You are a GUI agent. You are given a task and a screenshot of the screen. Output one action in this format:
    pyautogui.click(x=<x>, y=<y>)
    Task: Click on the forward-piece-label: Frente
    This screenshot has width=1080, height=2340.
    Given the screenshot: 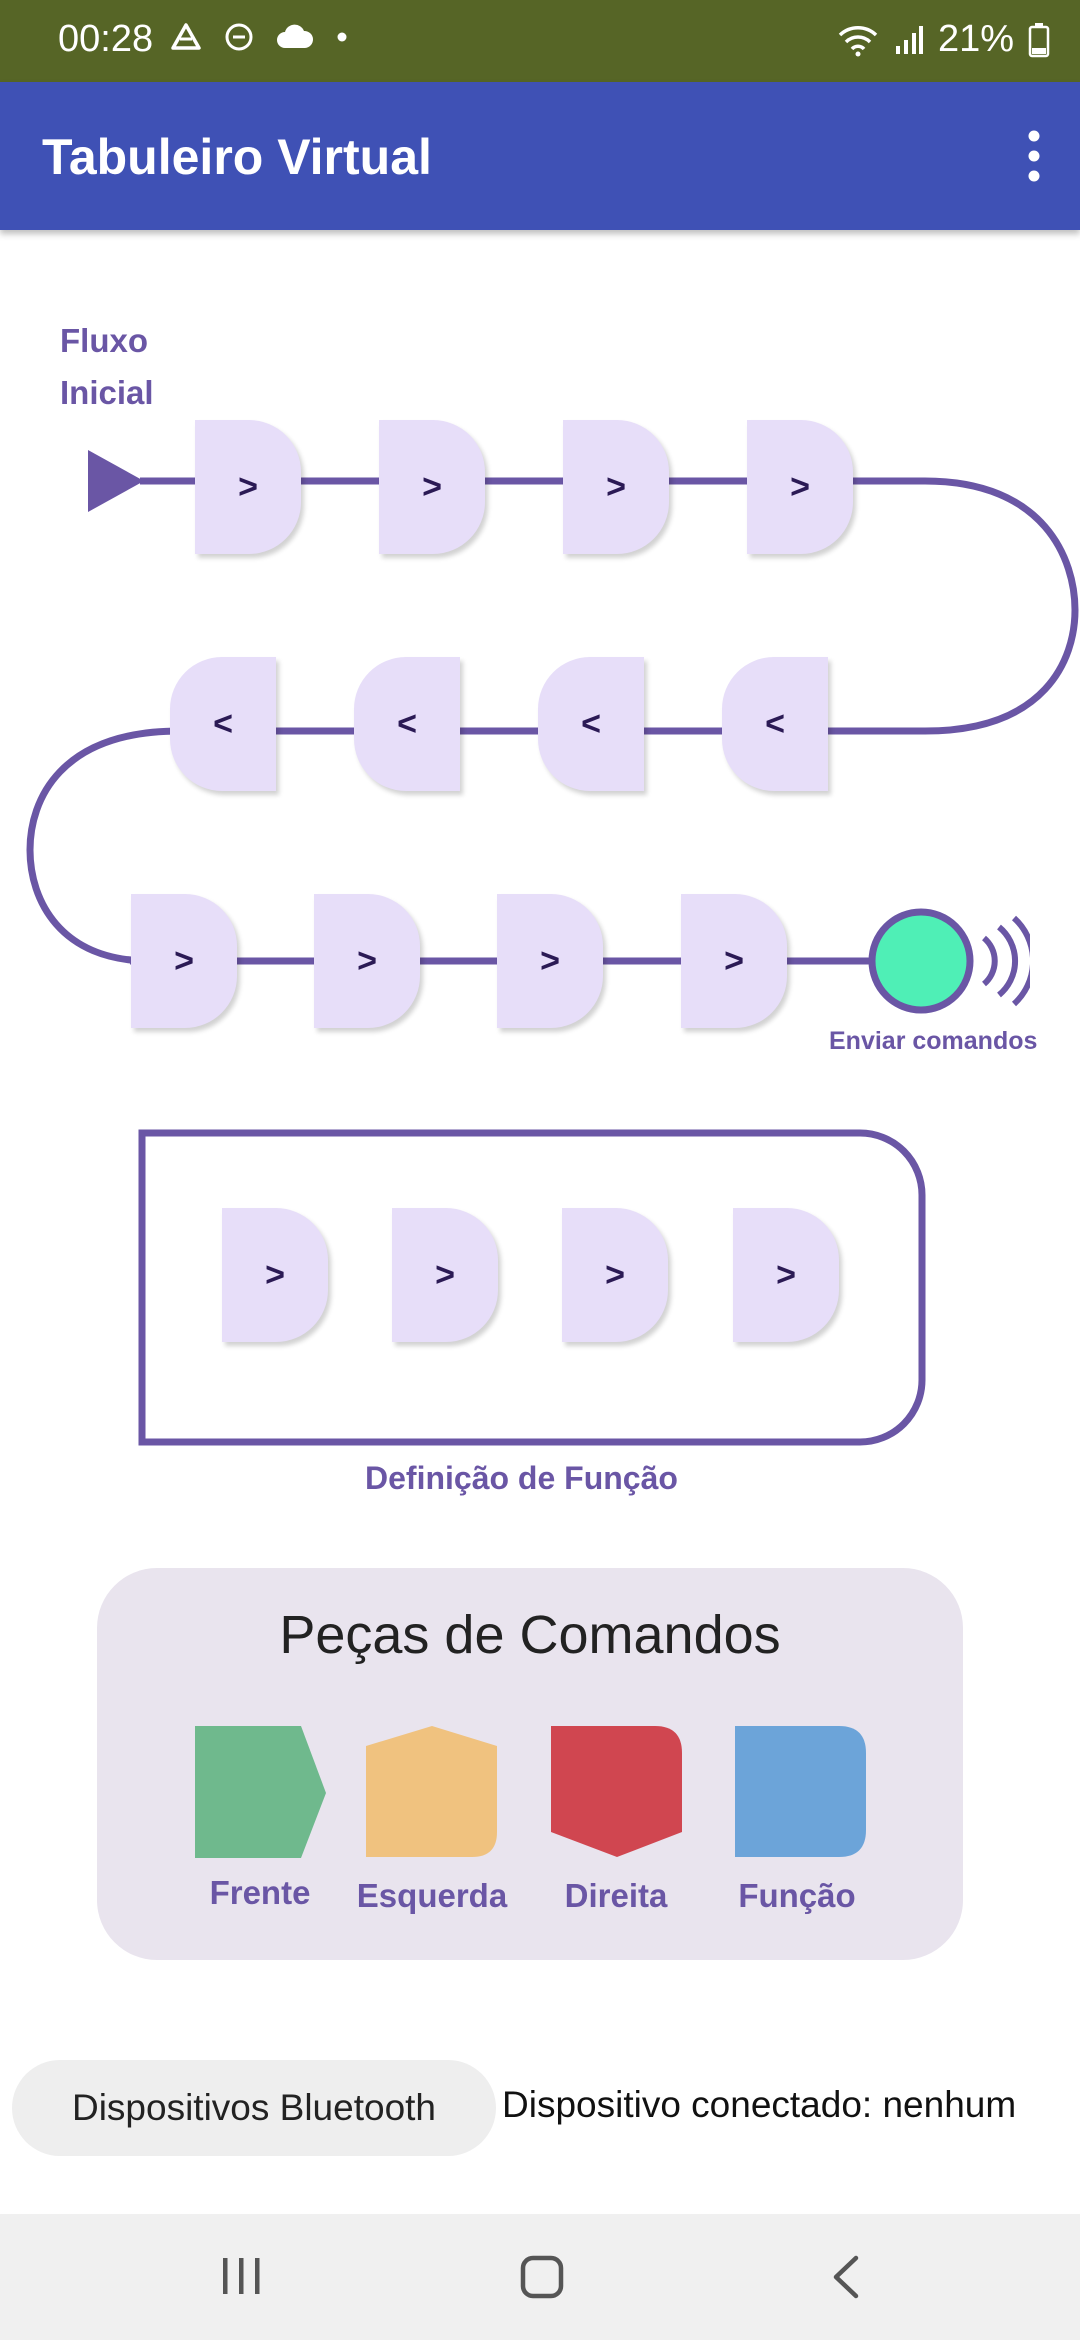 What is the action you would take?
    pyautogui.click(x=260, y=1892)
    